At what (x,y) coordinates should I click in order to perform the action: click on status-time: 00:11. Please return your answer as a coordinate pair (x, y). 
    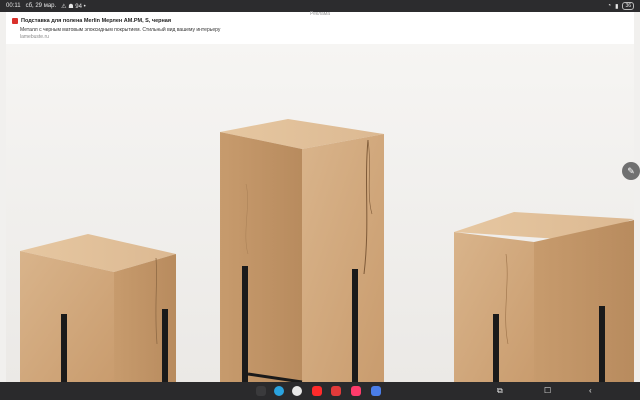
    Looking at the image, I should click on (13, 6).